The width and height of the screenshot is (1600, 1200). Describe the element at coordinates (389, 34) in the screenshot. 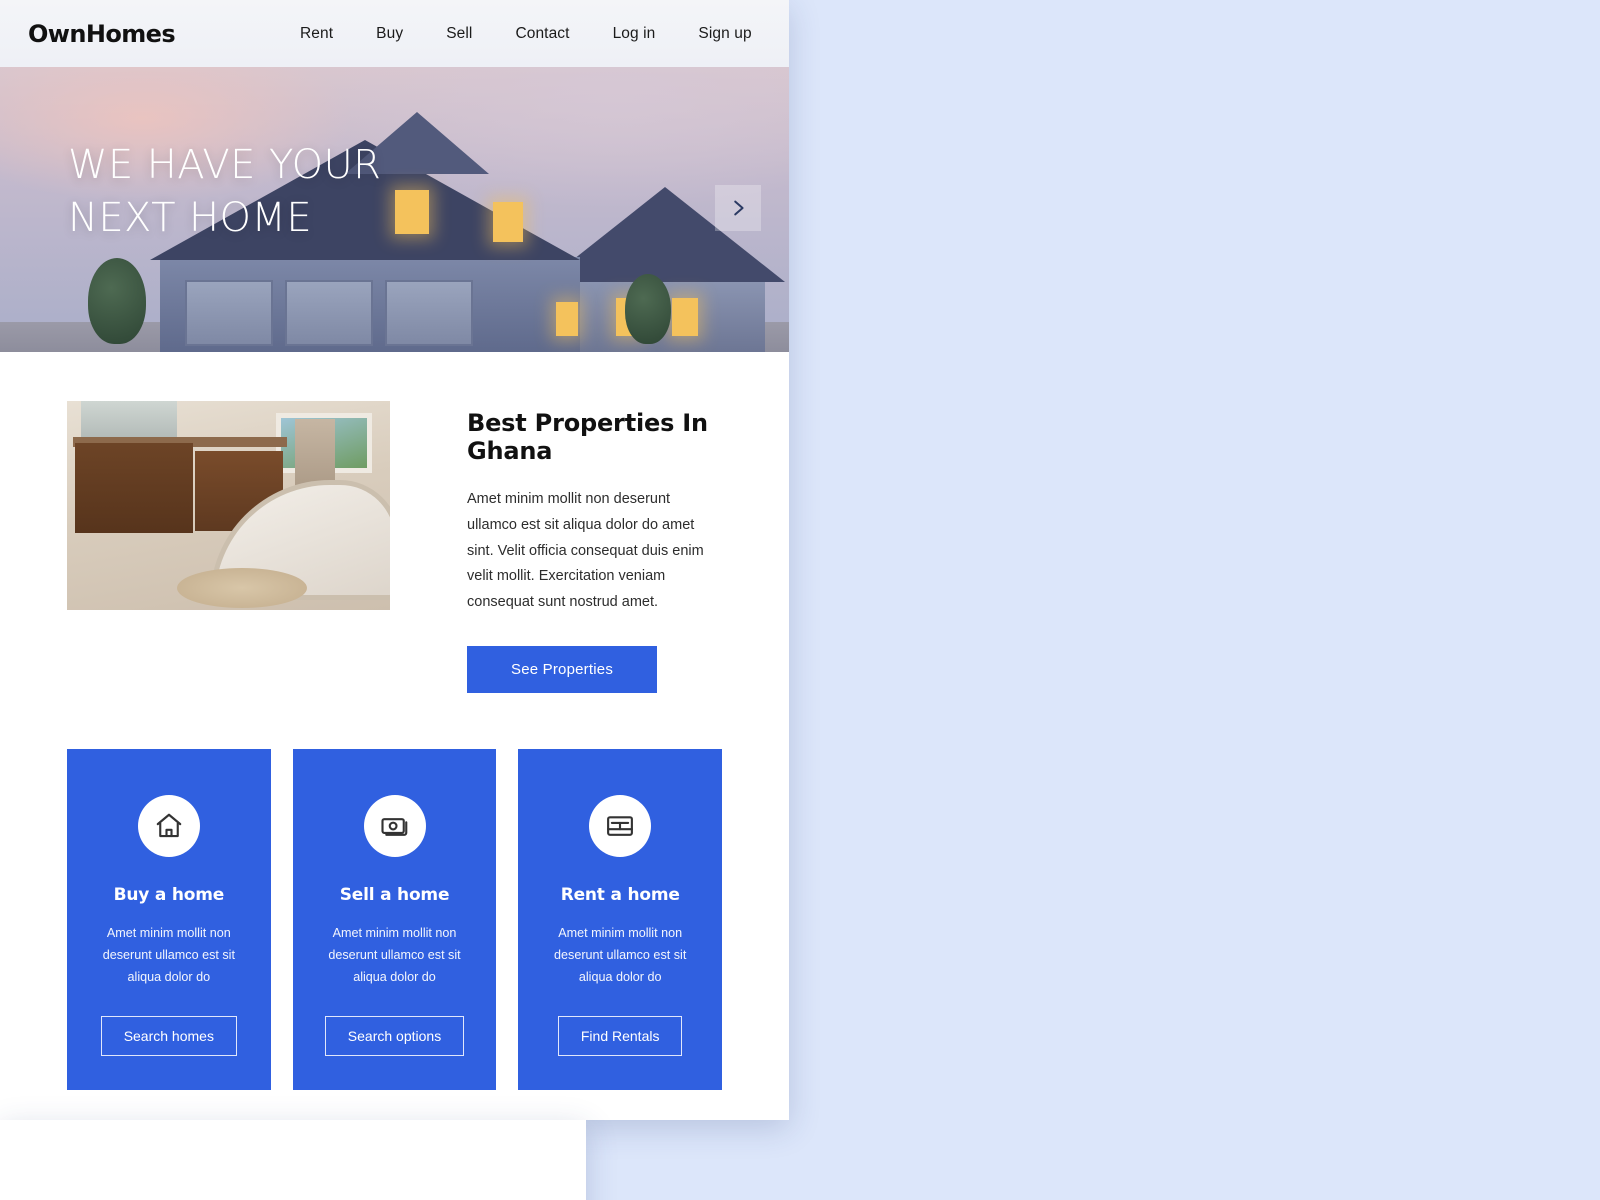

I see `nav-item-buy: Buy` at that location.